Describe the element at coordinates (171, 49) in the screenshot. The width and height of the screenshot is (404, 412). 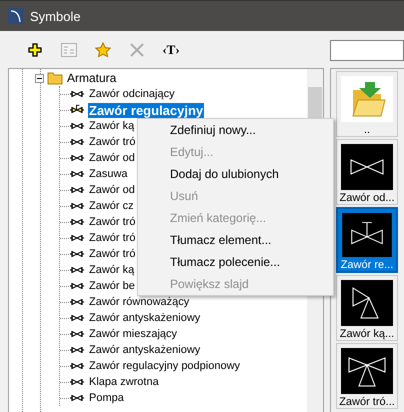
I see `text-button: ‹T›` at that location.